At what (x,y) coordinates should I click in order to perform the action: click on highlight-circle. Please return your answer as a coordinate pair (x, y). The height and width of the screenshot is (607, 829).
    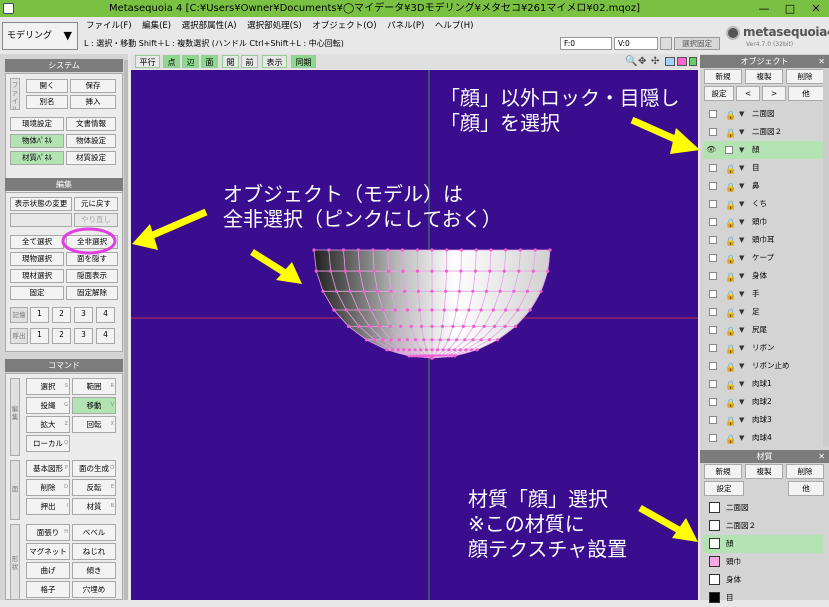
    Looking at the image, I should click on (89, 241).